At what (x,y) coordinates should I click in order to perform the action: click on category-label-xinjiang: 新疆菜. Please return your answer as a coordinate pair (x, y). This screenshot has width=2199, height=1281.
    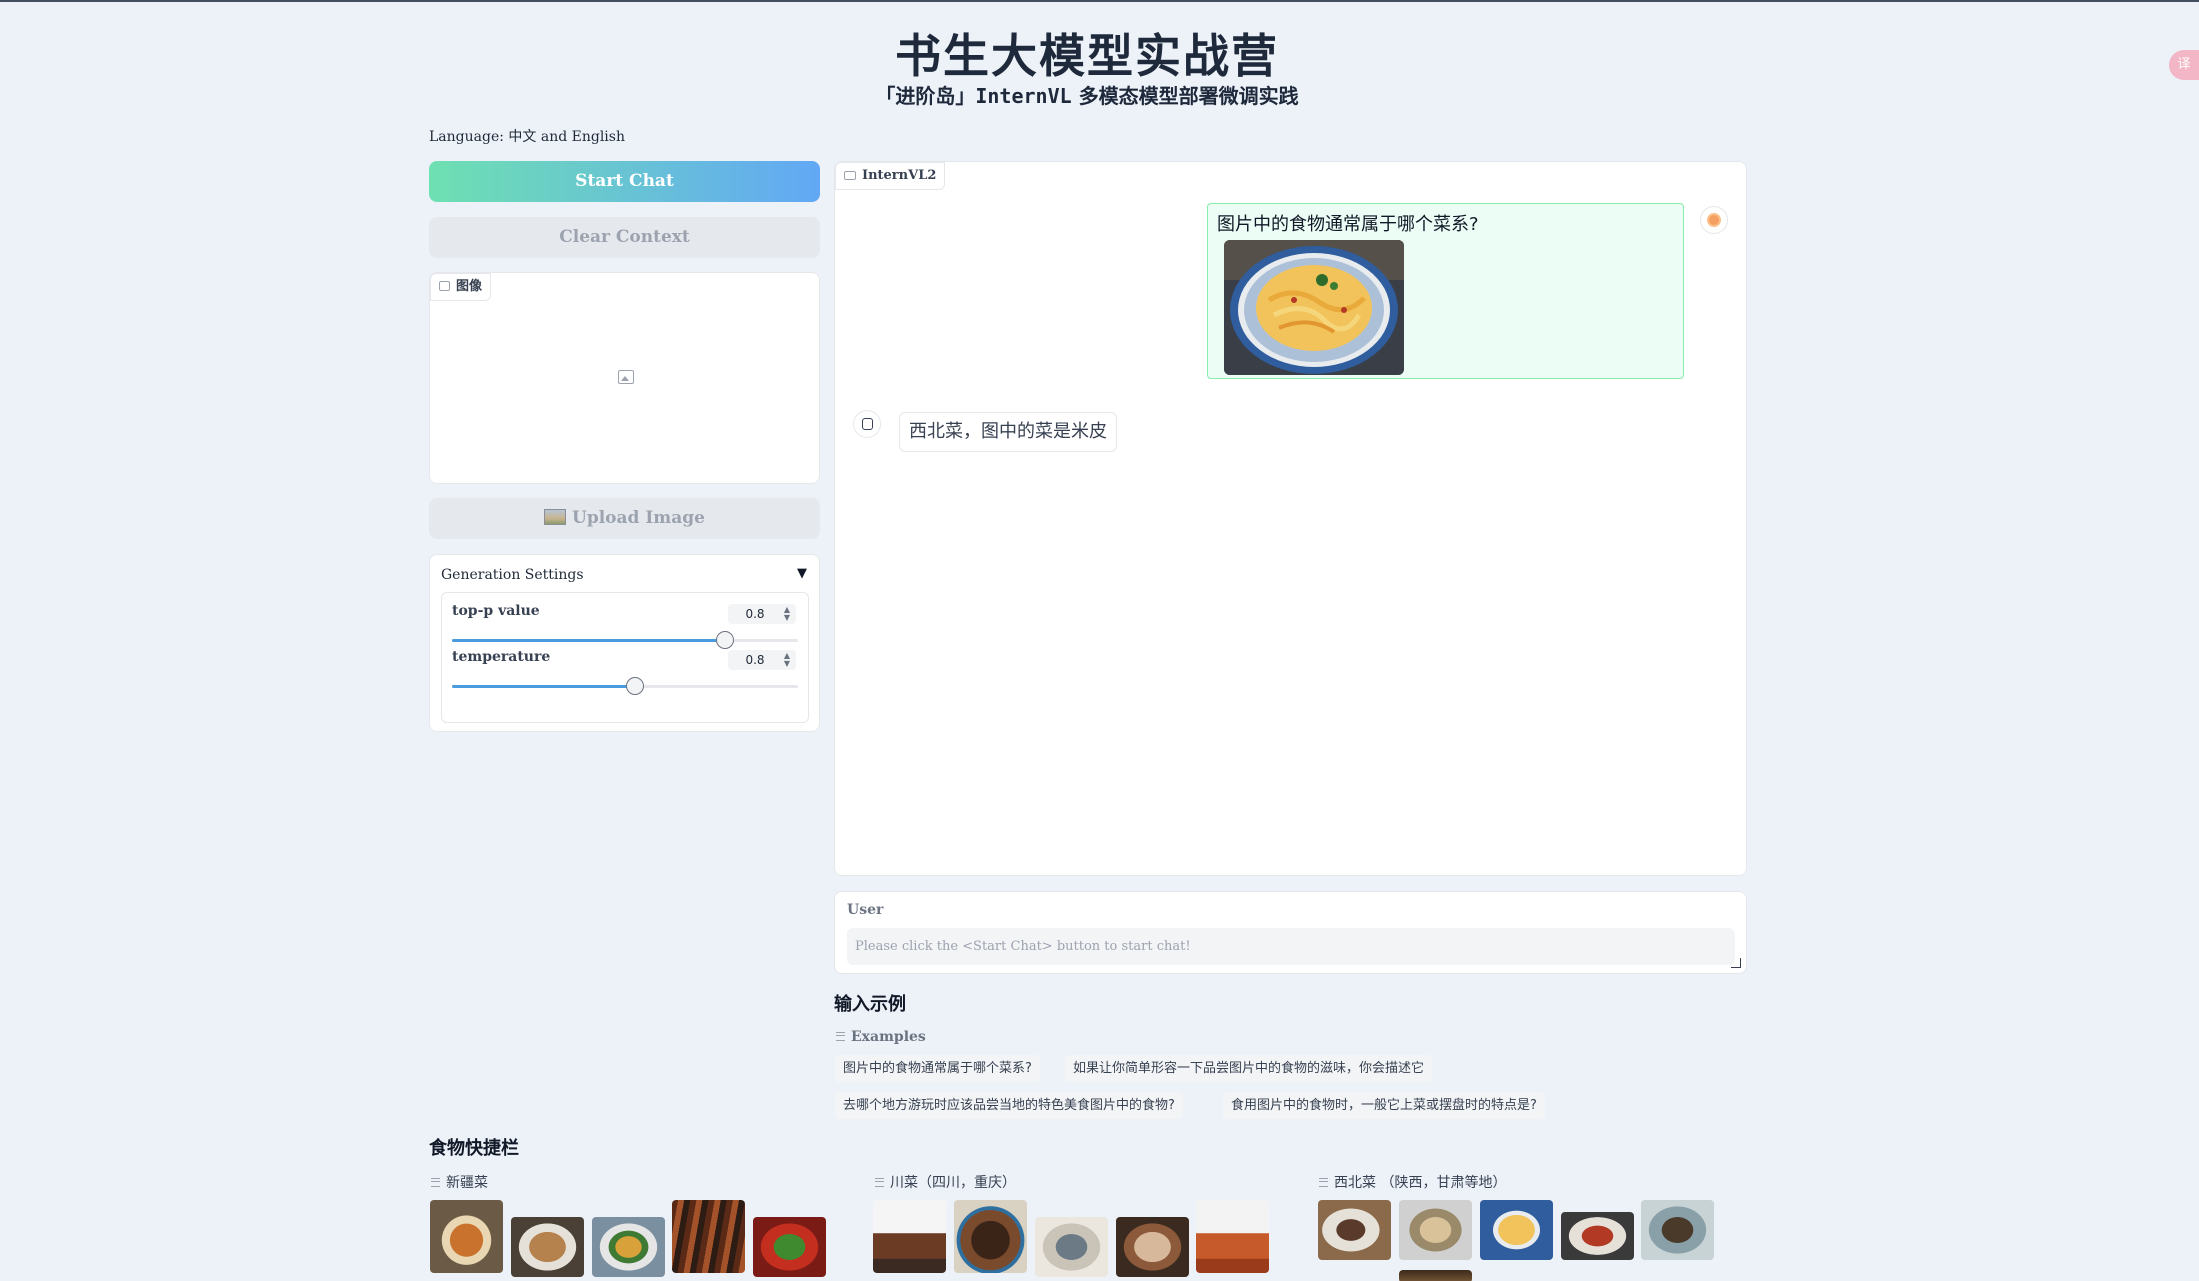
    Looking at the image, I should click on (459, 1182).